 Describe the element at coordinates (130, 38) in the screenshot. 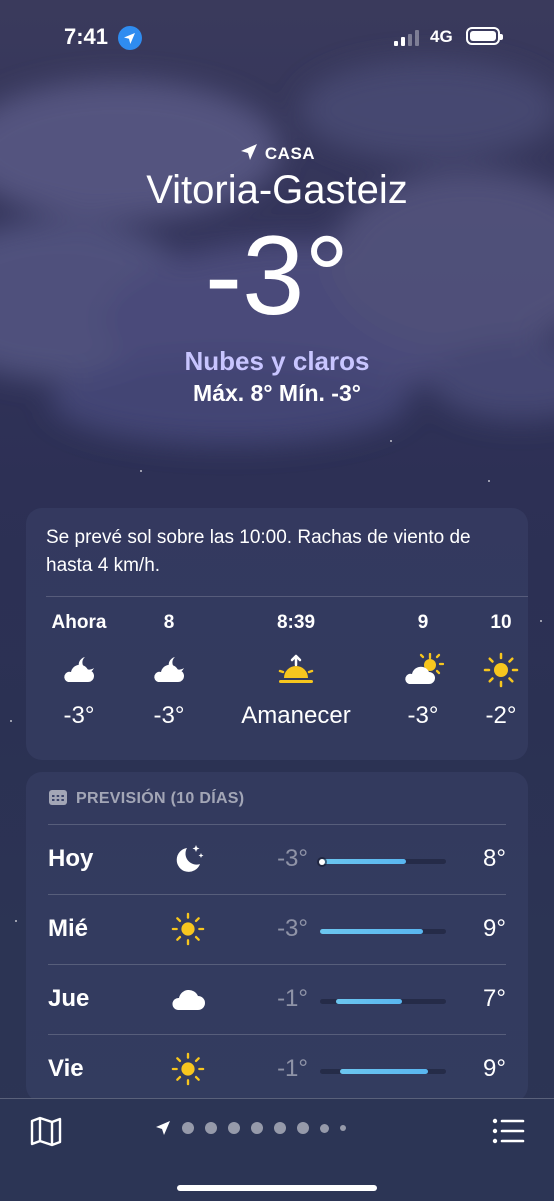

I see `location-services-icon` at that location.